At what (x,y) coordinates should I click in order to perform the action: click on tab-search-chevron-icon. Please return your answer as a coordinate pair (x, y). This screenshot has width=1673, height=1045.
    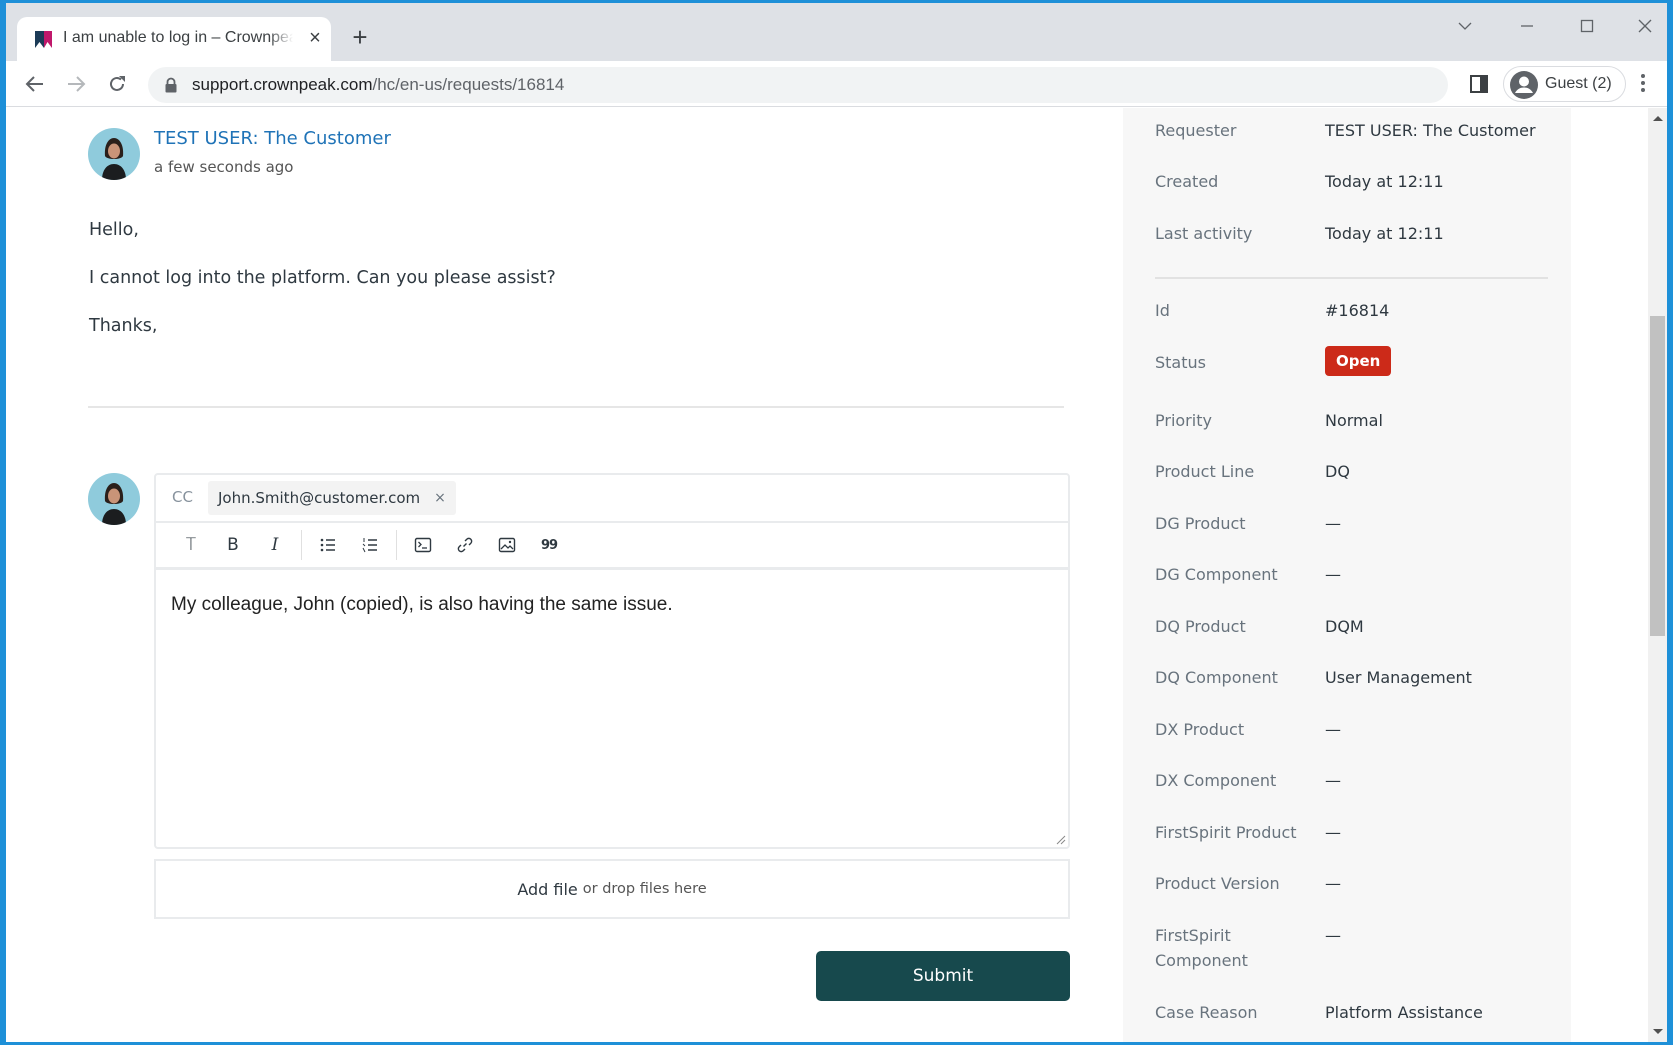
    Looking at the image, I should click on (1465, 26).